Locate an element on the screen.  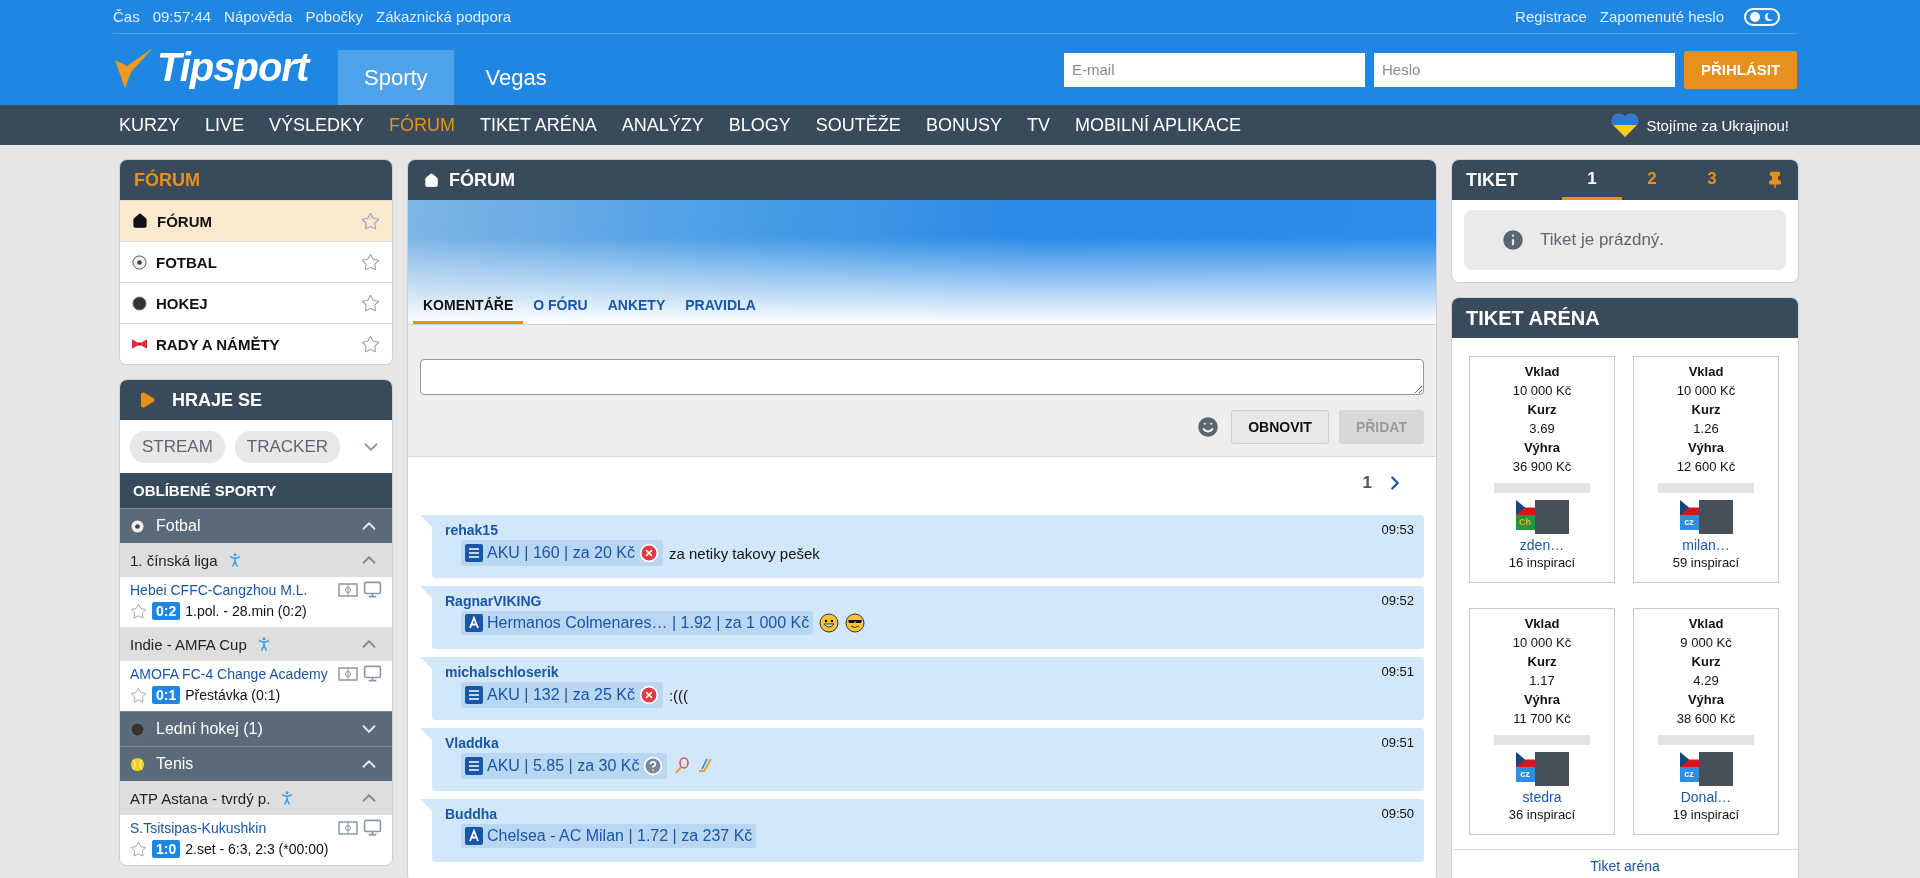
filter-pill: STREAM is located at coordinates (177, 446).